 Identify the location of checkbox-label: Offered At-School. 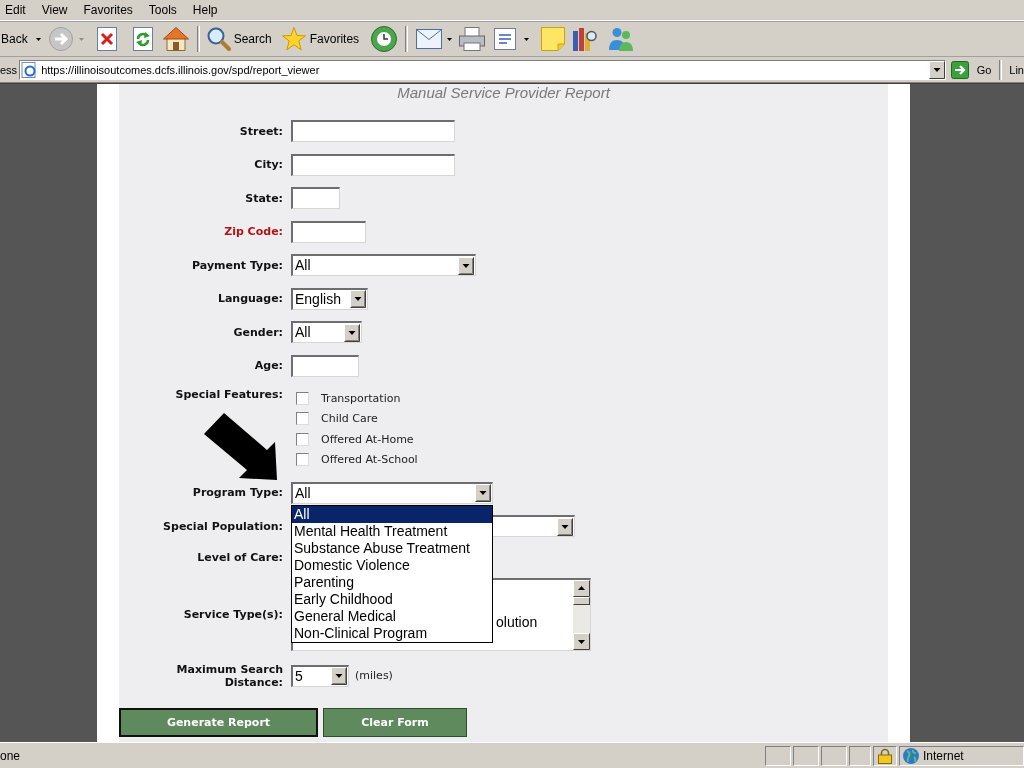
(369, 460).